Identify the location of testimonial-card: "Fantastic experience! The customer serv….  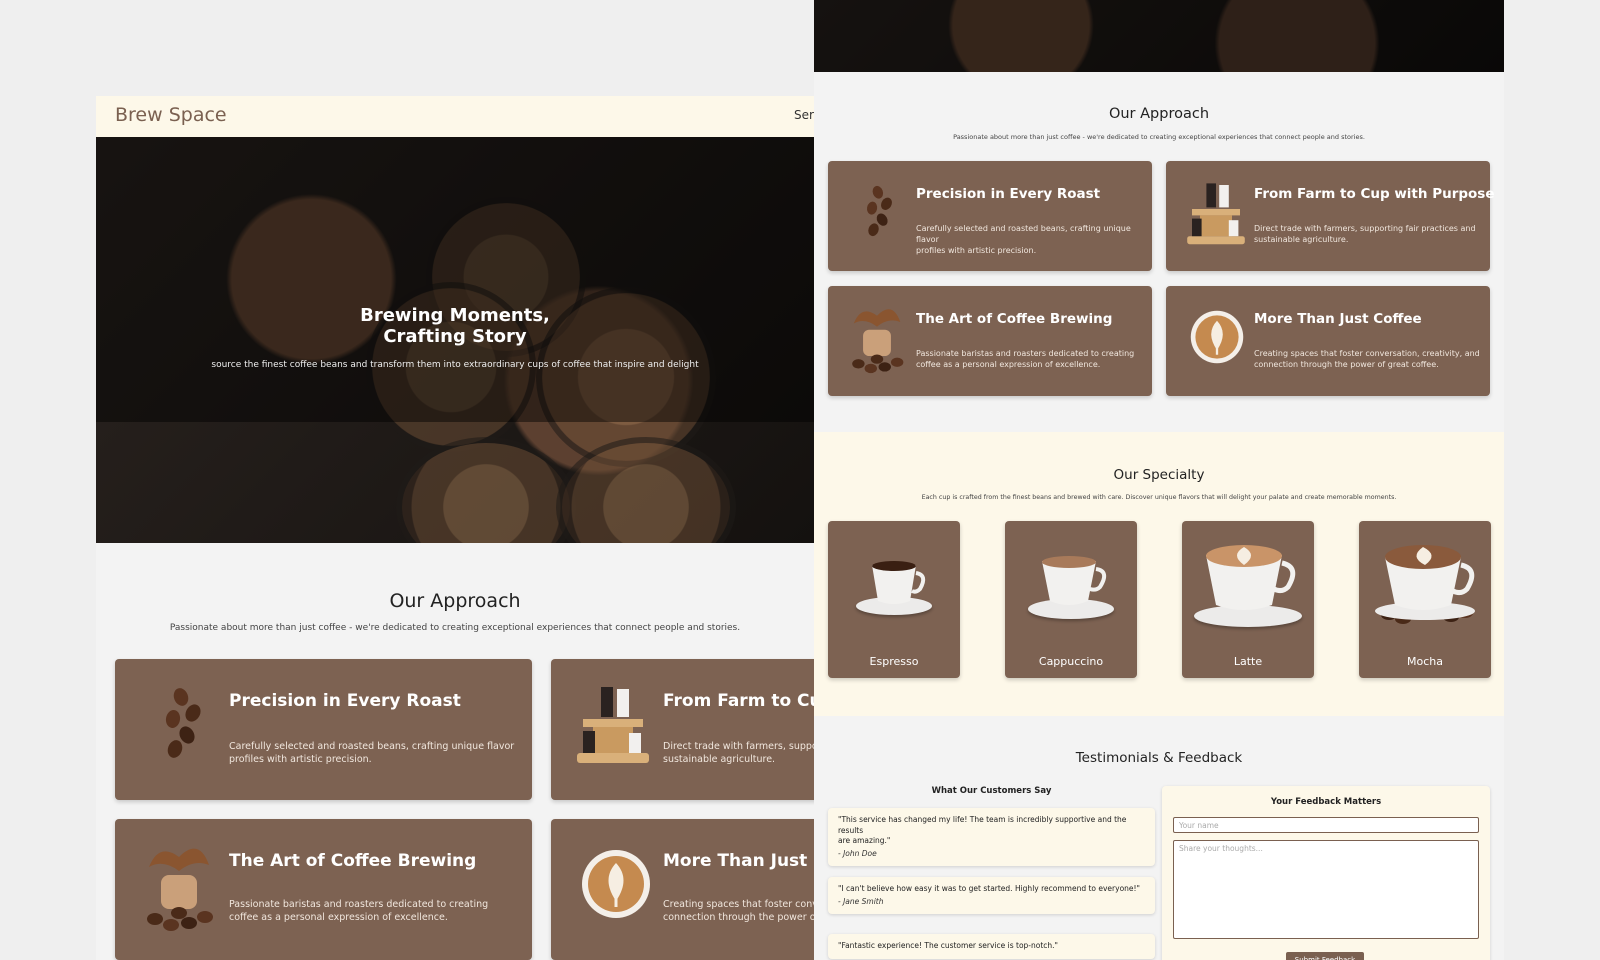
(991, 946).